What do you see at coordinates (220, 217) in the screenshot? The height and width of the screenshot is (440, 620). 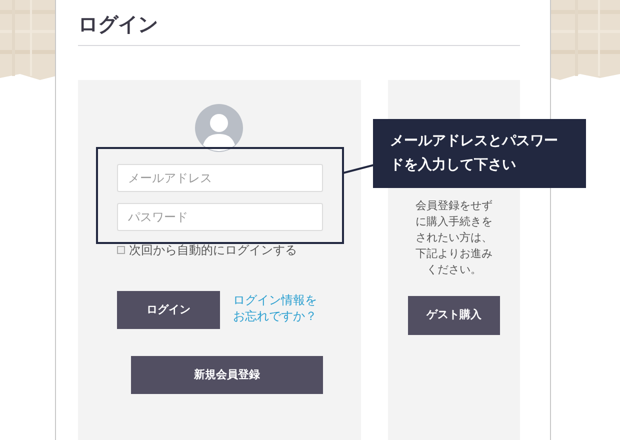 I see `password-field: パスワード` at bounding box center [220, 217].